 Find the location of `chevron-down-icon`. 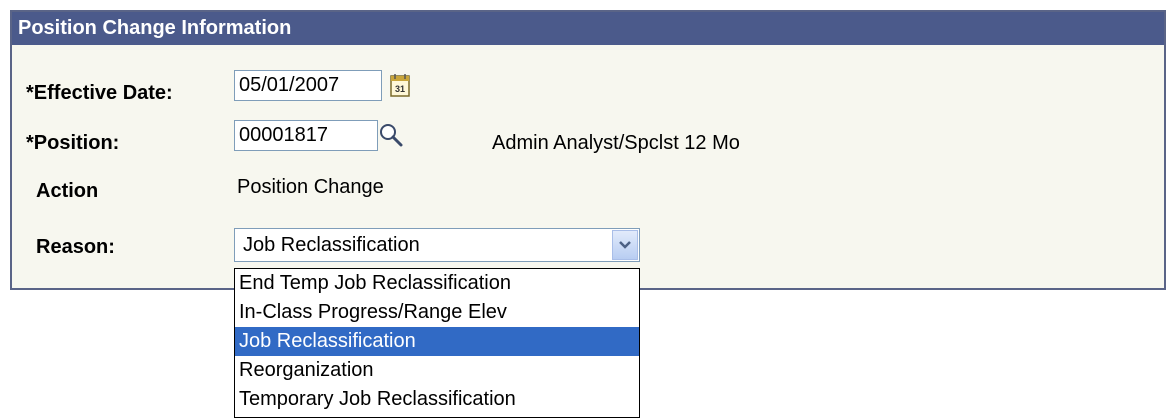

chevron-down-icon is located at coordinates (625, 245).